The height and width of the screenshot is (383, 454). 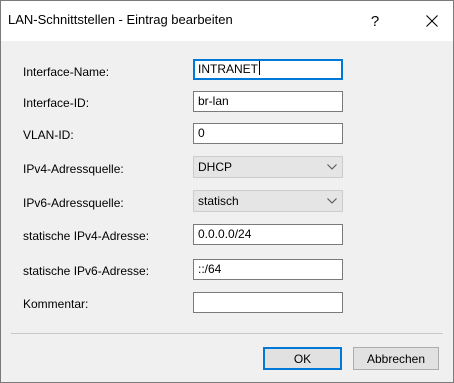 What do you see at coordinates (375, 21) in the screenshot?
I see `help-button: ?` at bounding box center [375, 21].